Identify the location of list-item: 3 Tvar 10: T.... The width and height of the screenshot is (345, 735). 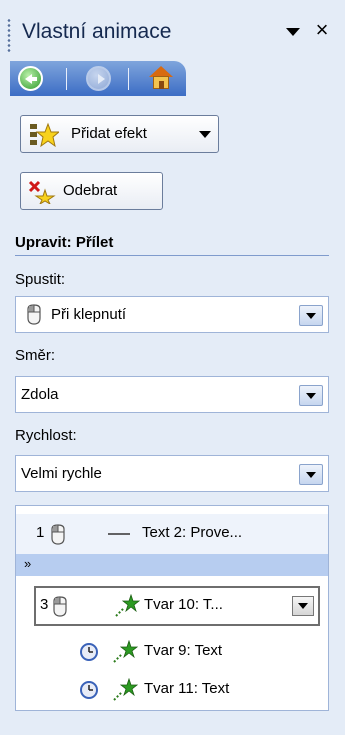
(177, 606).